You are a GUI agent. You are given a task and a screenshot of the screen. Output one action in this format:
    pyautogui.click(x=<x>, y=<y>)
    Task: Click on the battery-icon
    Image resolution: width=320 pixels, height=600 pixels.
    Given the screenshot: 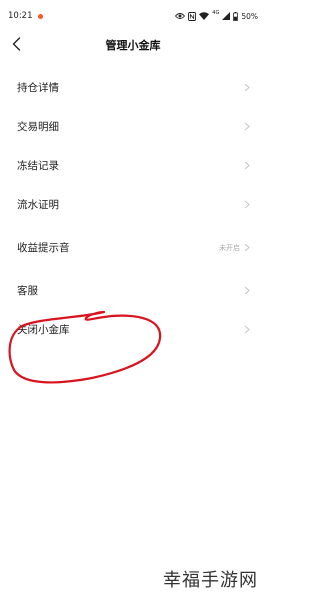 What is the action you would take?
    pyautogui.click(x=236, y=16)
    